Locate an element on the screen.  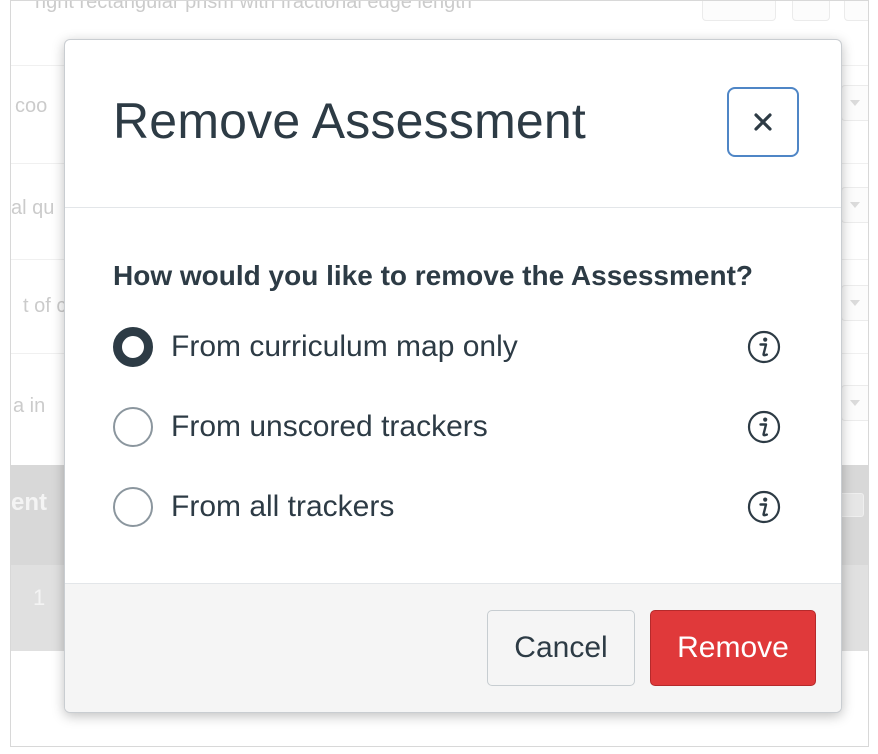
close-button is located at coordinates (763, 122).